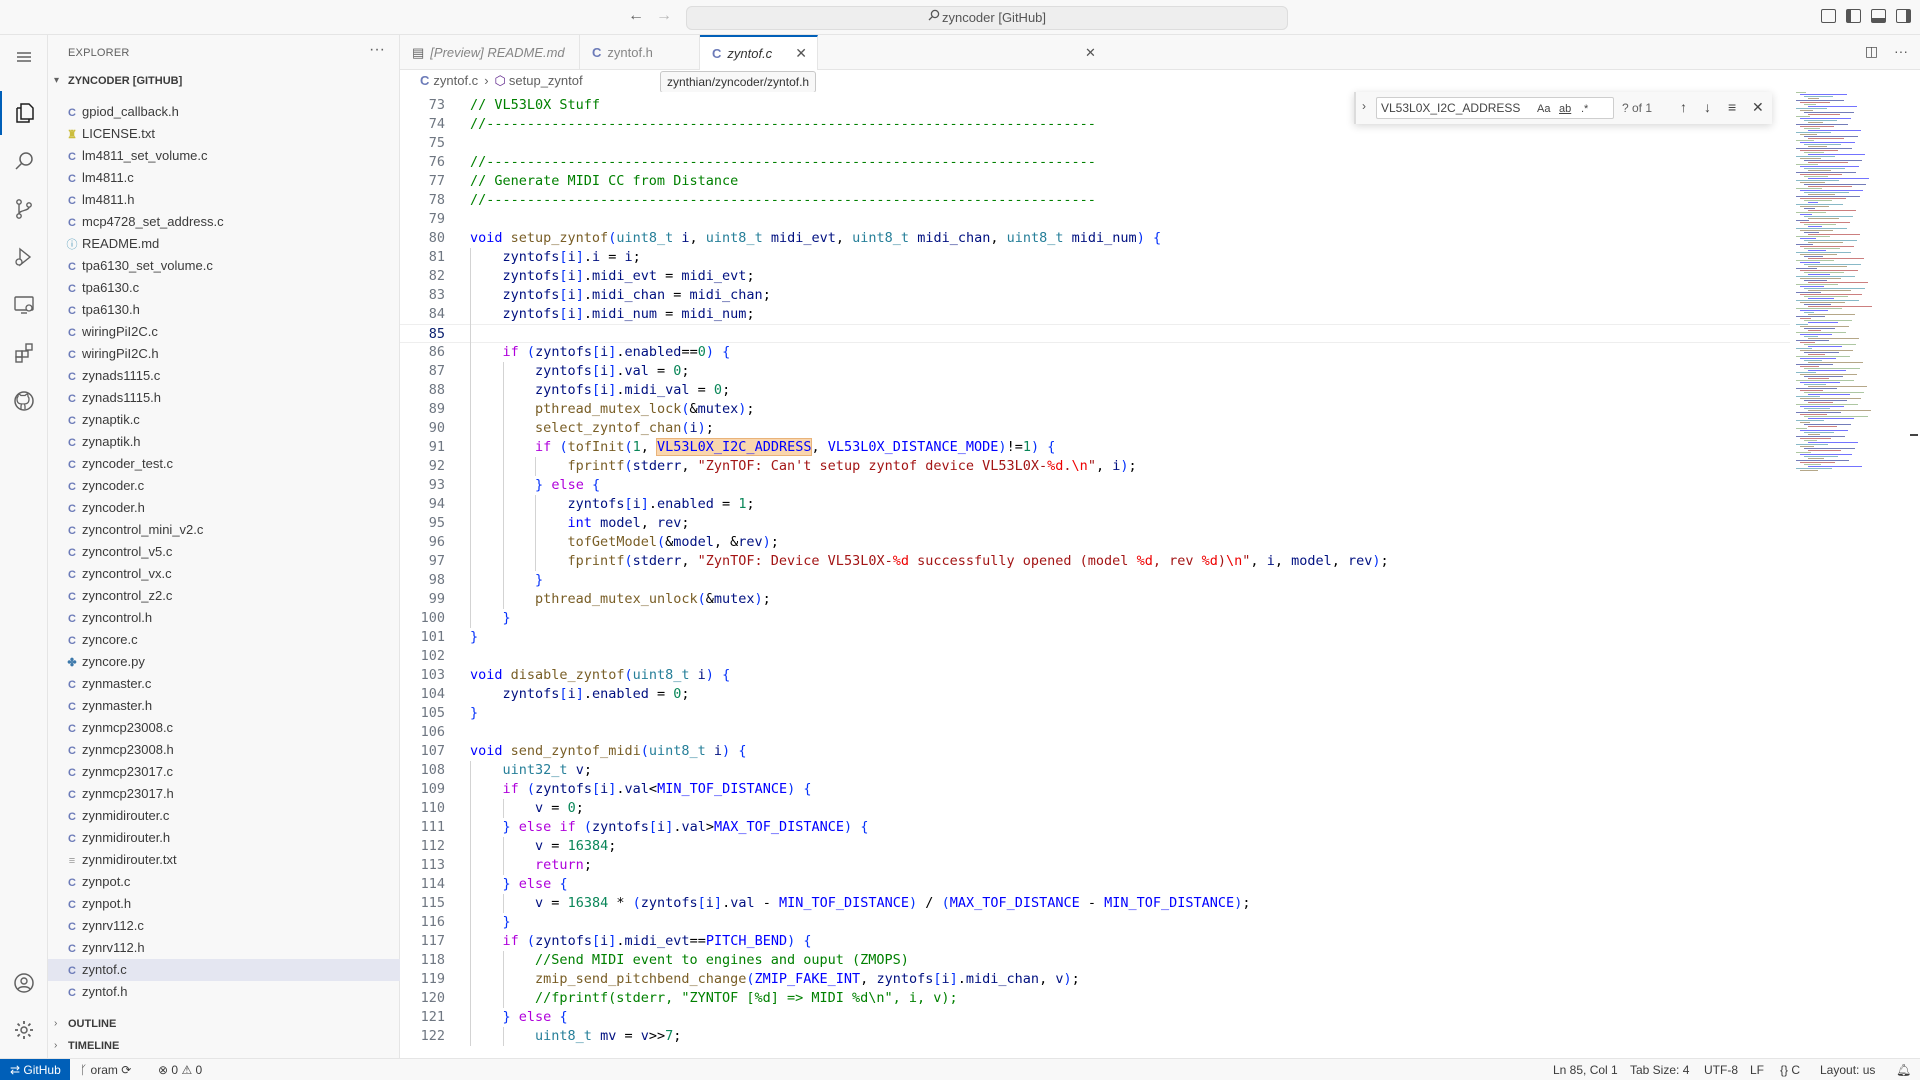 This screenshot has width=1920, height=1080. I want to click on file-item: Czynmcp23017.h, so click(224, 794).